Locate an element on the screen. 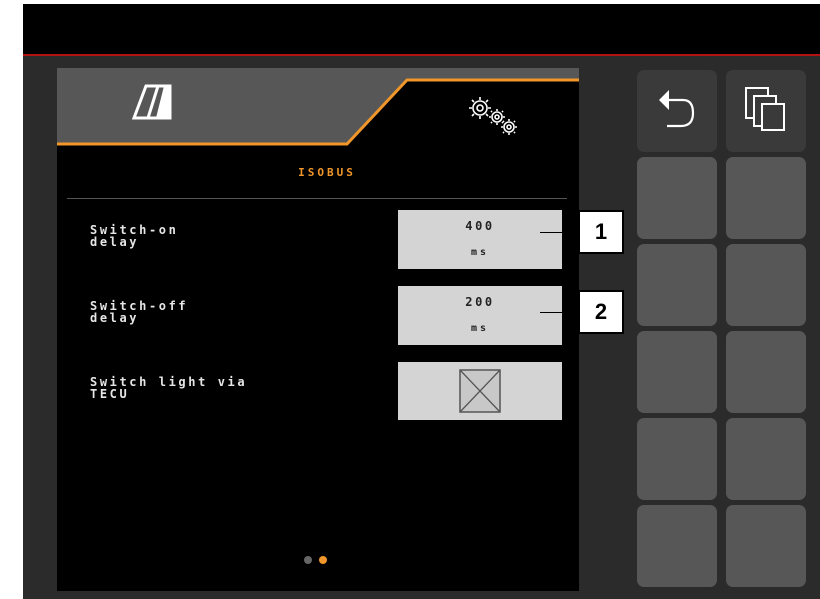 This screenshot has height=599, width=820. page-indicator is located at coordinates (319, 561).